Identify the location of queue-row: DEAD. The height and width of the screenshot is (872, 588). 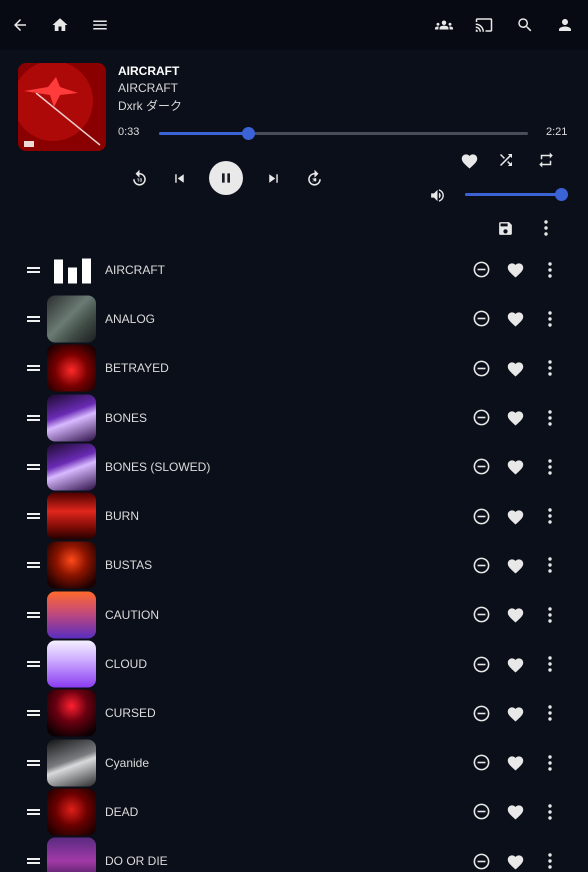
(294, 811).